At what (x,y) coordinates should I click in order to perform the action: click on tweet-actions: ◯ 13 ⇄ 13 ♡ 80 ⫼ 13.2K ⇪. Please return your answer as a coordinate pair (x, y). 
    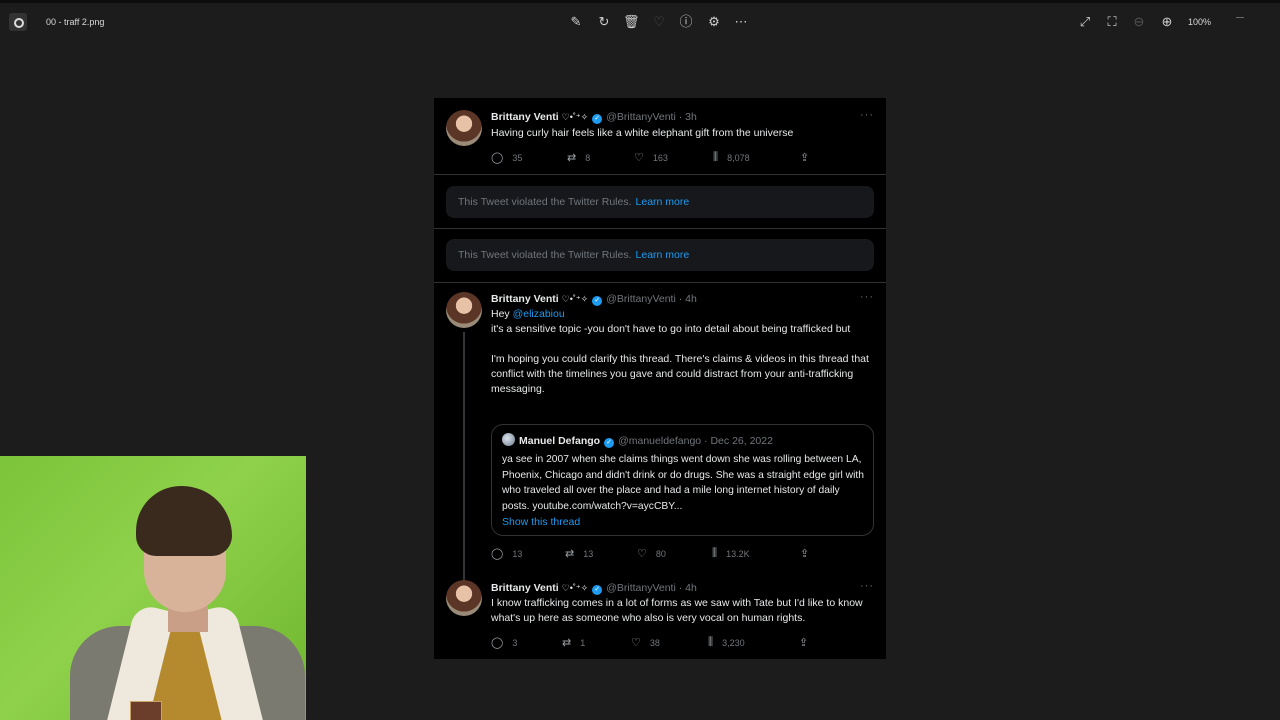
    Looking at the image, I should click on (656, 554).